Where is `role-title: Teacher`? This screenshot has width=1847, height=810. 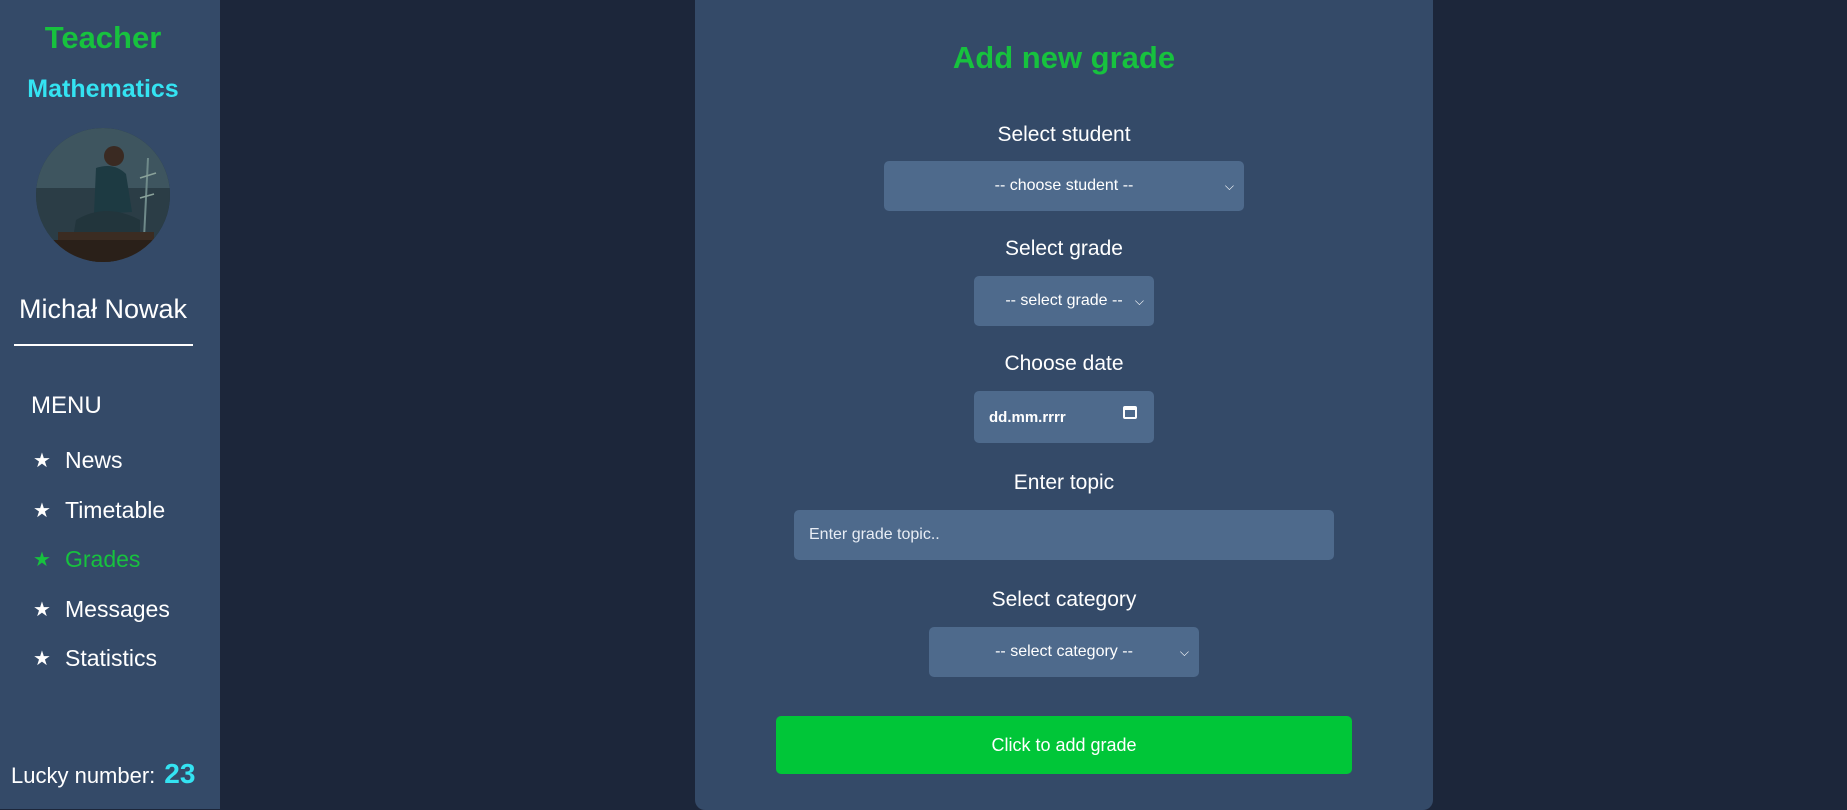 role-title: Teacher is located at coordinates (103, 37).